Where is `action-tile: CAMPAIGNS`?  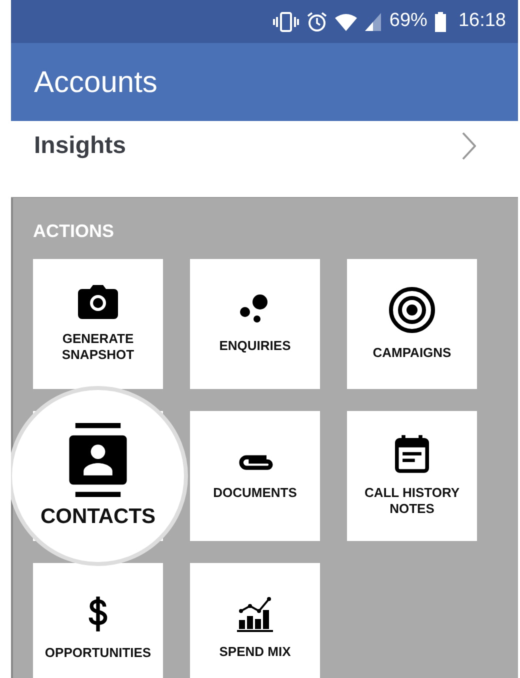
action-tile: CAMPAIGNS is located at coordinates (412, 324).